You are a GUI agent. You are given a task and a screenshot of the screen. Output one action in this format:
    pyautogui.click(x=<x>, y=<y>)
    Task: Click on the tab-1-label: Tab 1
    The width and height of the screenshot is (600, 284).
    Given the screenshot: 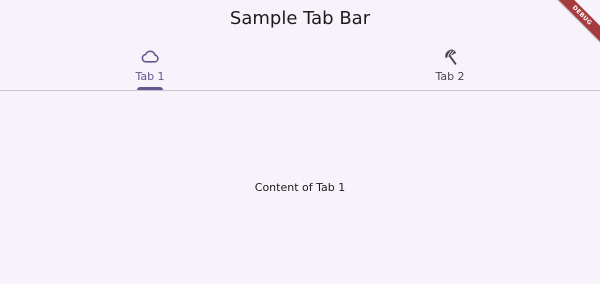 What is the action you would take?
    pyautogui.click(x=150, y=76)
    